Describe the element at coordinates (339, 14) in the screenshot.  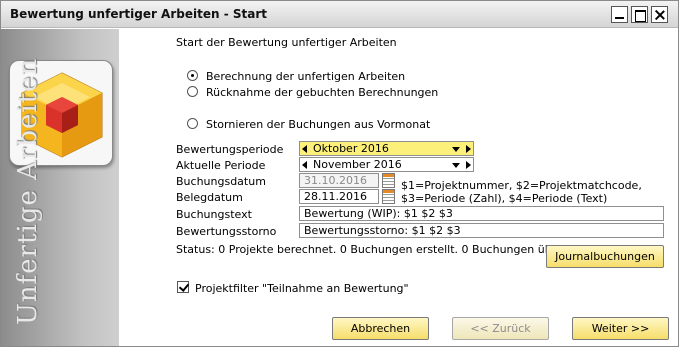
I see `title-bar: Bewertung unfertiger Arbeiten - Start` at that location.